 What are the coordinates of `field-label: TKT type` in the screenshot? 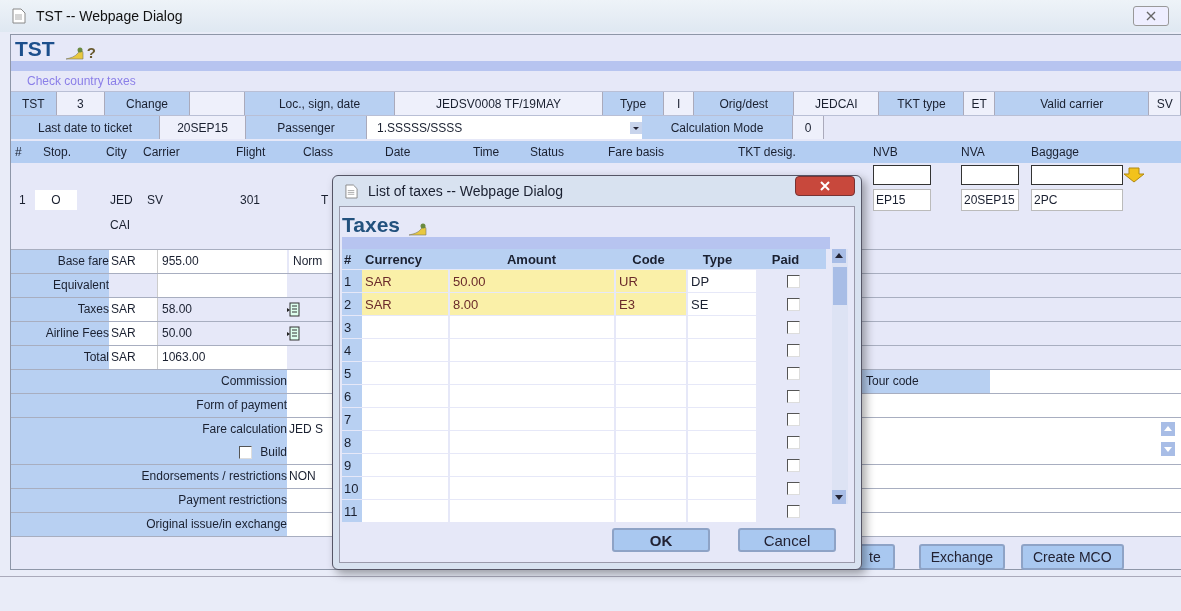 It's located at (922, 103).